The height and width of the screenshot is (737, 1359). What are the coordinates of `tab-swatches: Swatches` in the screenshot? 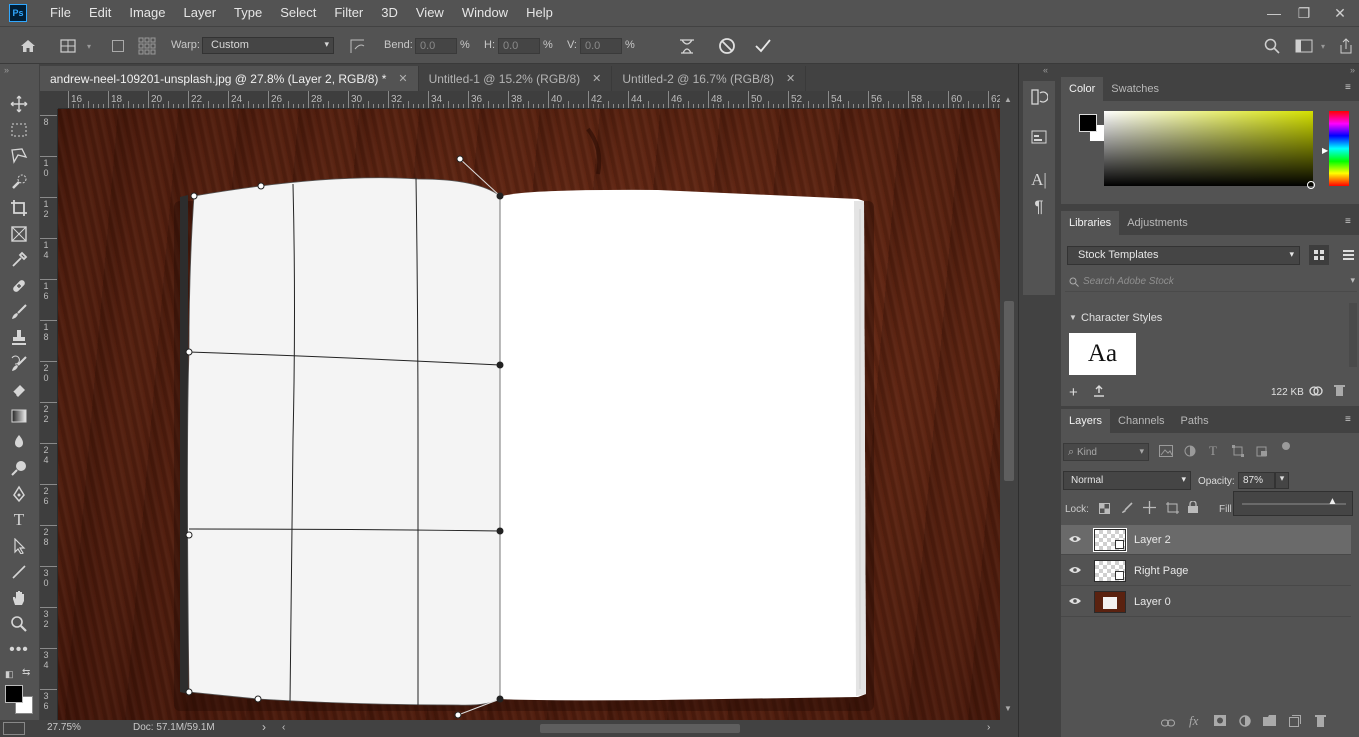 It's located at (1135, 89).